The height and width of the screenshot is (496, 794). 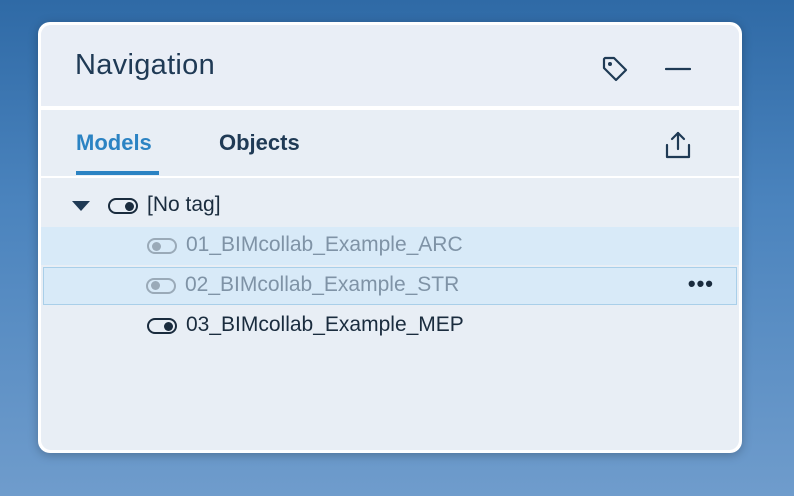 I want to click on export-icon, so click(x=678, y=145).